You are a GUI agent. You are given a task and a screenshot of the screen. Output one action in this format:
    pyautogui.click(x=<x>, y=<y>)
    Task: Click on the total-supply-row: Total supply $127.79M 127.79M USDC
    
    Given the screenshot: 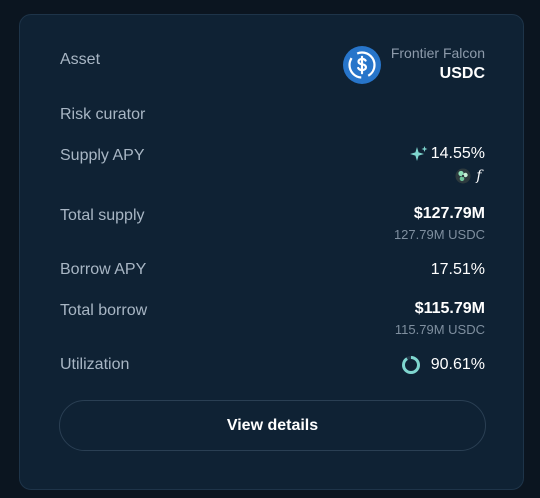 What is the action you would take?
    pyautogui.click(x=272, y=223)
    